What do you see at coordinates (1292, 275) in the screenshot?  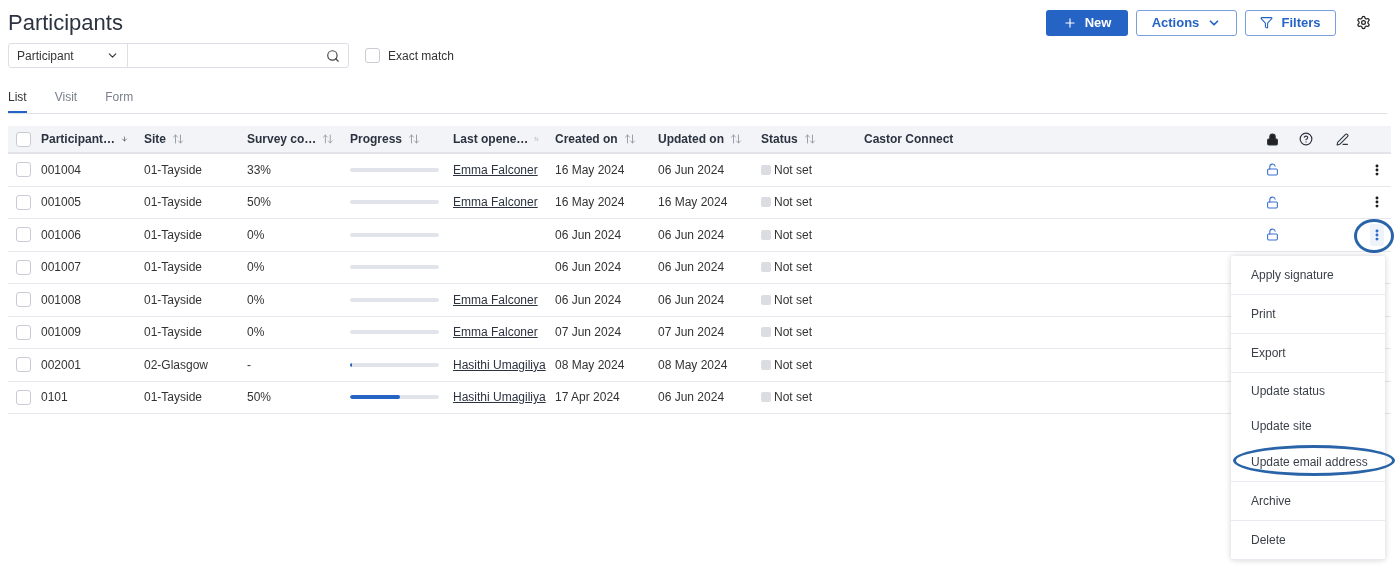 I see `menu-item: Apply signature` at bounding box center [1292, 275].